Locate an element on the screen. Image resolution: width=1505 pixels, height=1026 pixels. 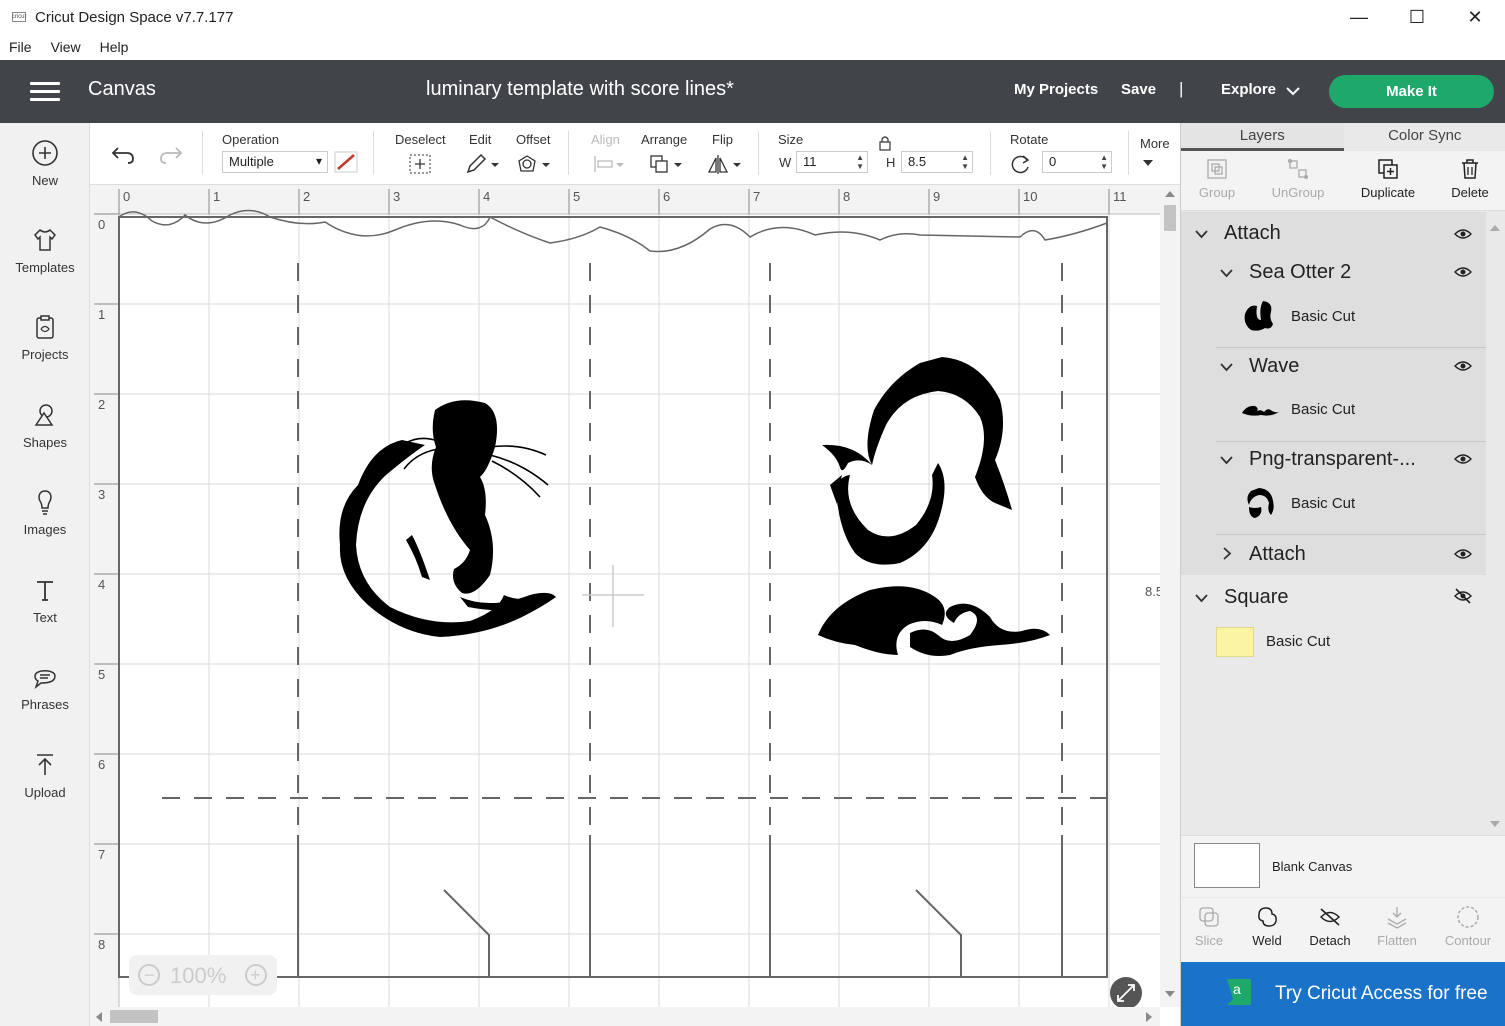
save-button: Save is located at coordinates (1138, 89).